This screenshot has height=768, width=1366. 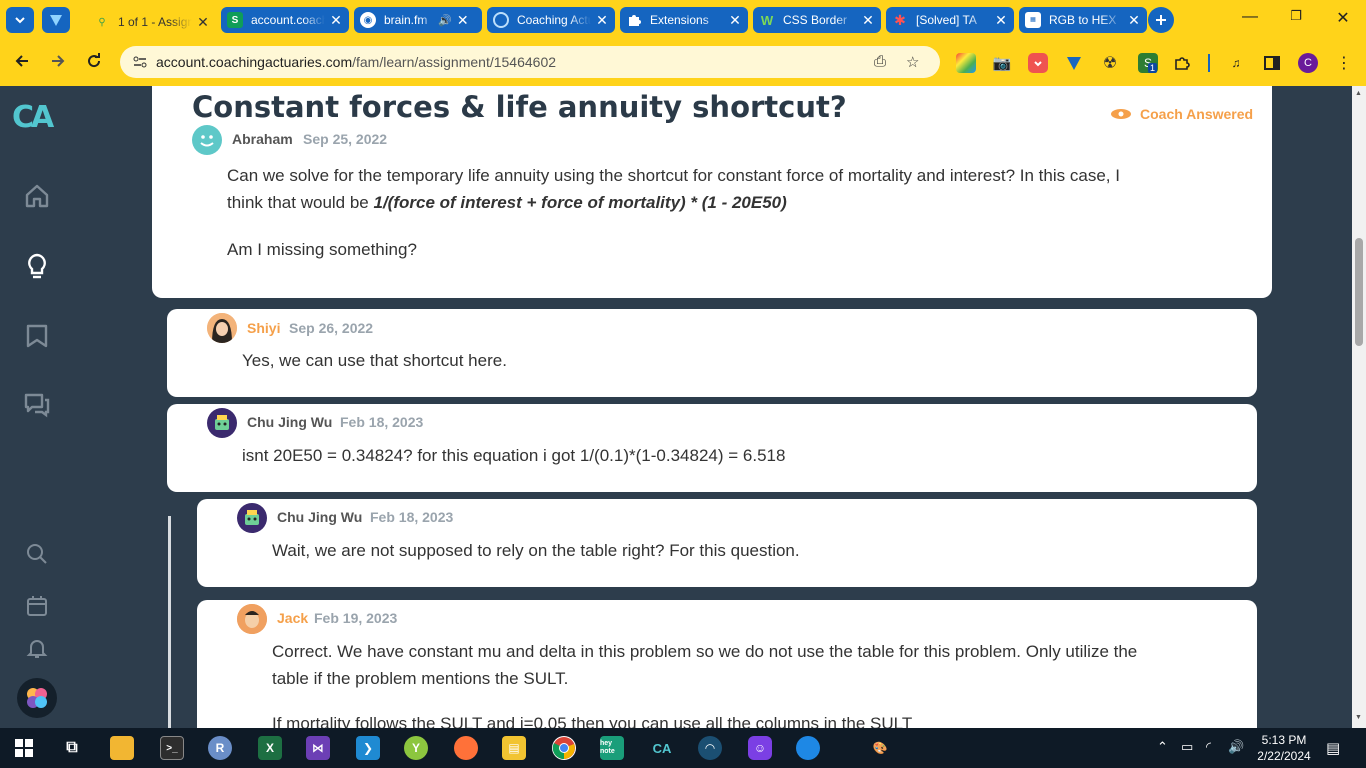 What do you see at coordinates (102, 22) in the screenshot?
I see `link-icon: ⚲` at bounding box center [102, 22].